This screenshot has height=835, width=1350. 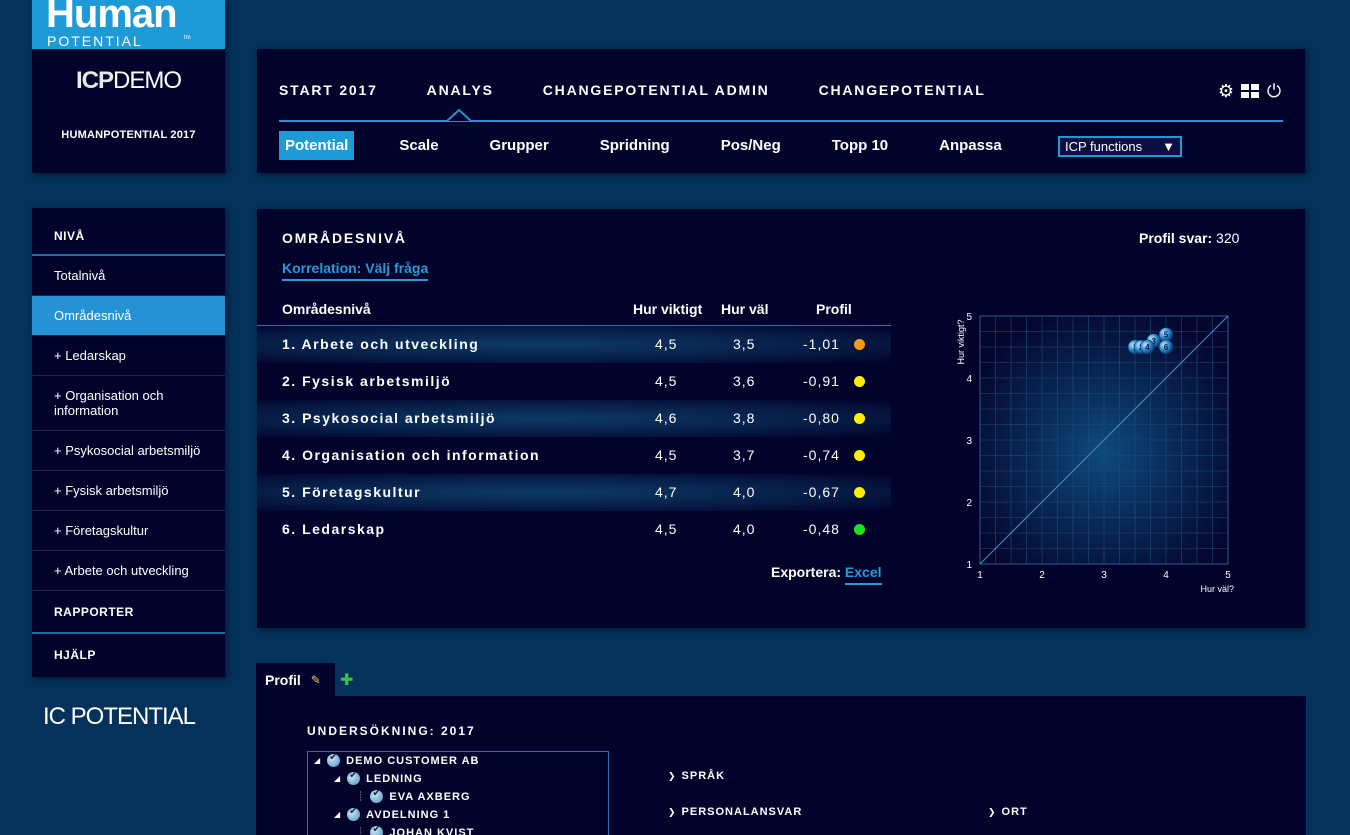 I want to click on data-point-label: 5, so click(x=1166, y=335).